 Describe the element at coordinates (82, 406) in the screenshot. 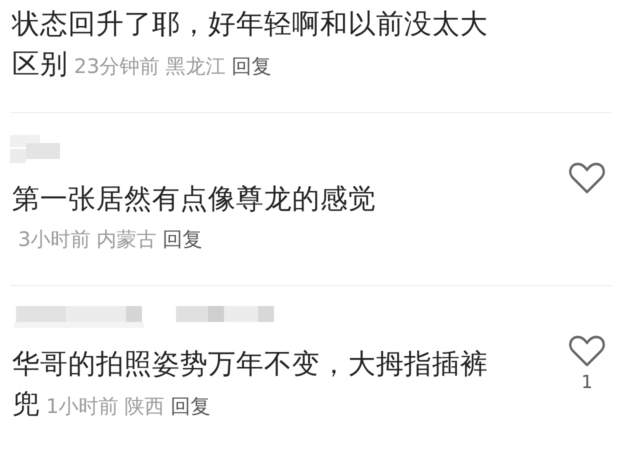

I see `comment-time: 1小时前` at that location.